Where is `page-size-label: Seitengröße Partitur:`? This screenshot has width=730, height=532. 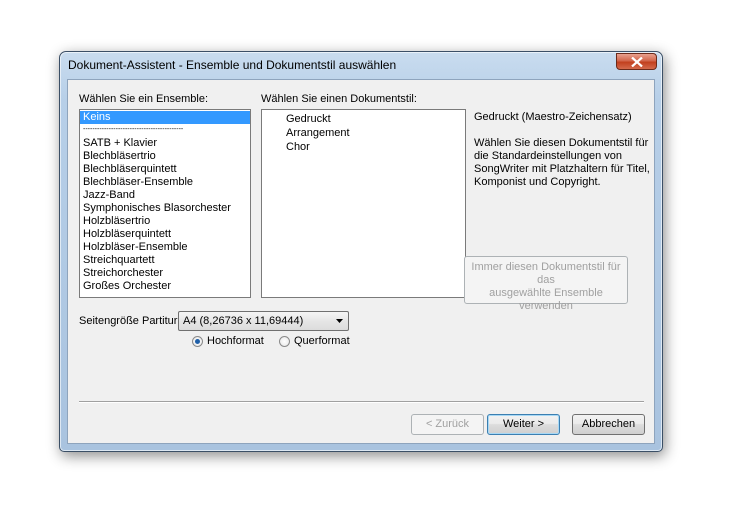 page-size-label: Seitengröße Partitur: is located at coordinates (130, 321).